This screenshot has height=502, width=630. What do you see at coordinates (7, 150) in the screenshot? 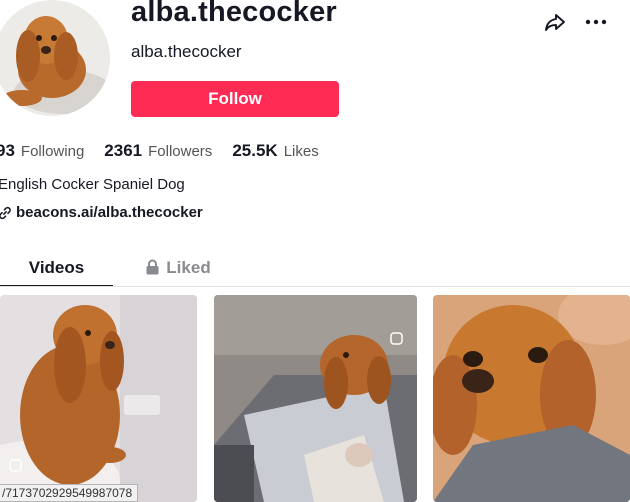
I see `stat-value: 93` at bounding box center [7, 150].